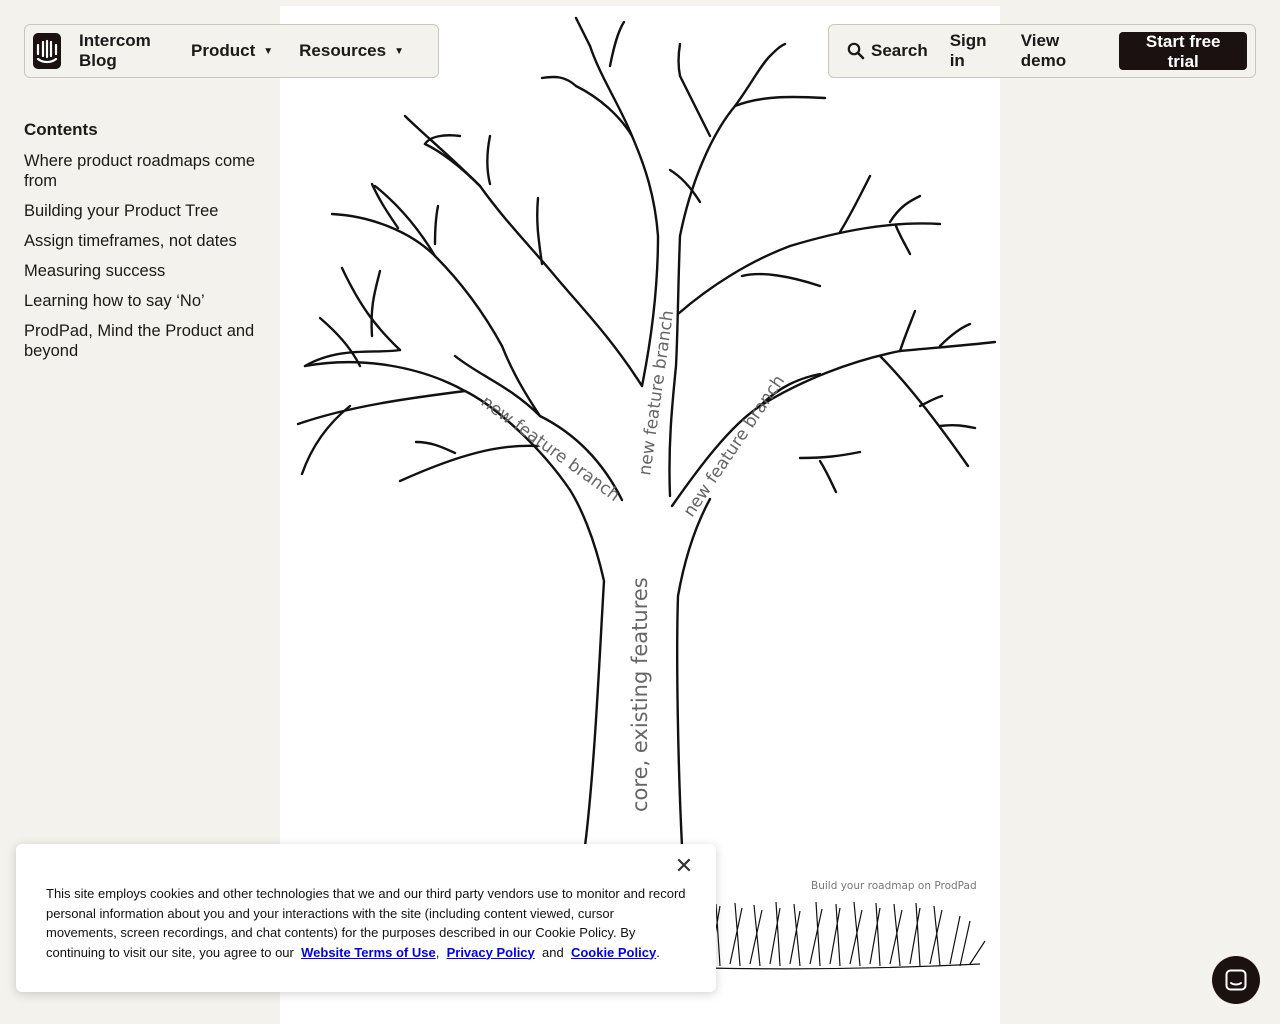 The image size is (1280, 1024). What do you see at coordinates (61, 129) in the screenshot?
I see `contents-title: Contents` at bounding box center [61, 129].